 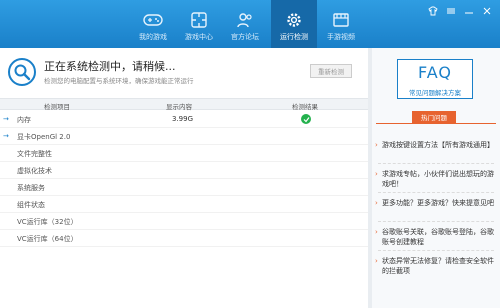 I want to click on status-description: 检测您的电脑配置与系统环境，确保游戏能正常运行, so click(x=119, y=81).